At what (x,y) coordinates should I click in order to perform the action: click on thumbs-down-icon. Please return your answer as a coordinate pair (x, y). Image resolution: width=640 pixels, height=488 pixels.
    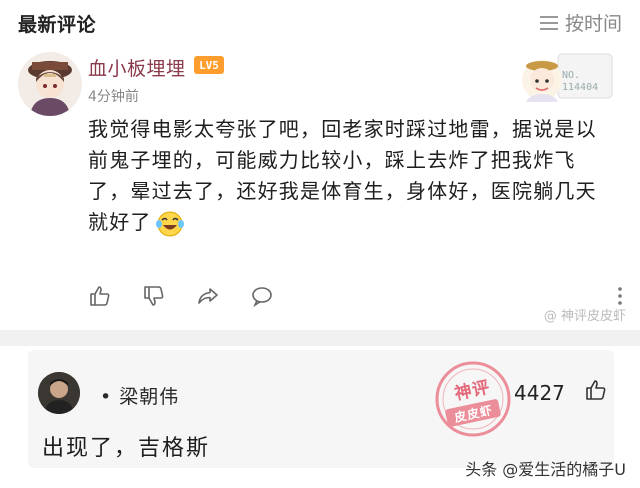
    Looking at the image, I should click on (154, 296).